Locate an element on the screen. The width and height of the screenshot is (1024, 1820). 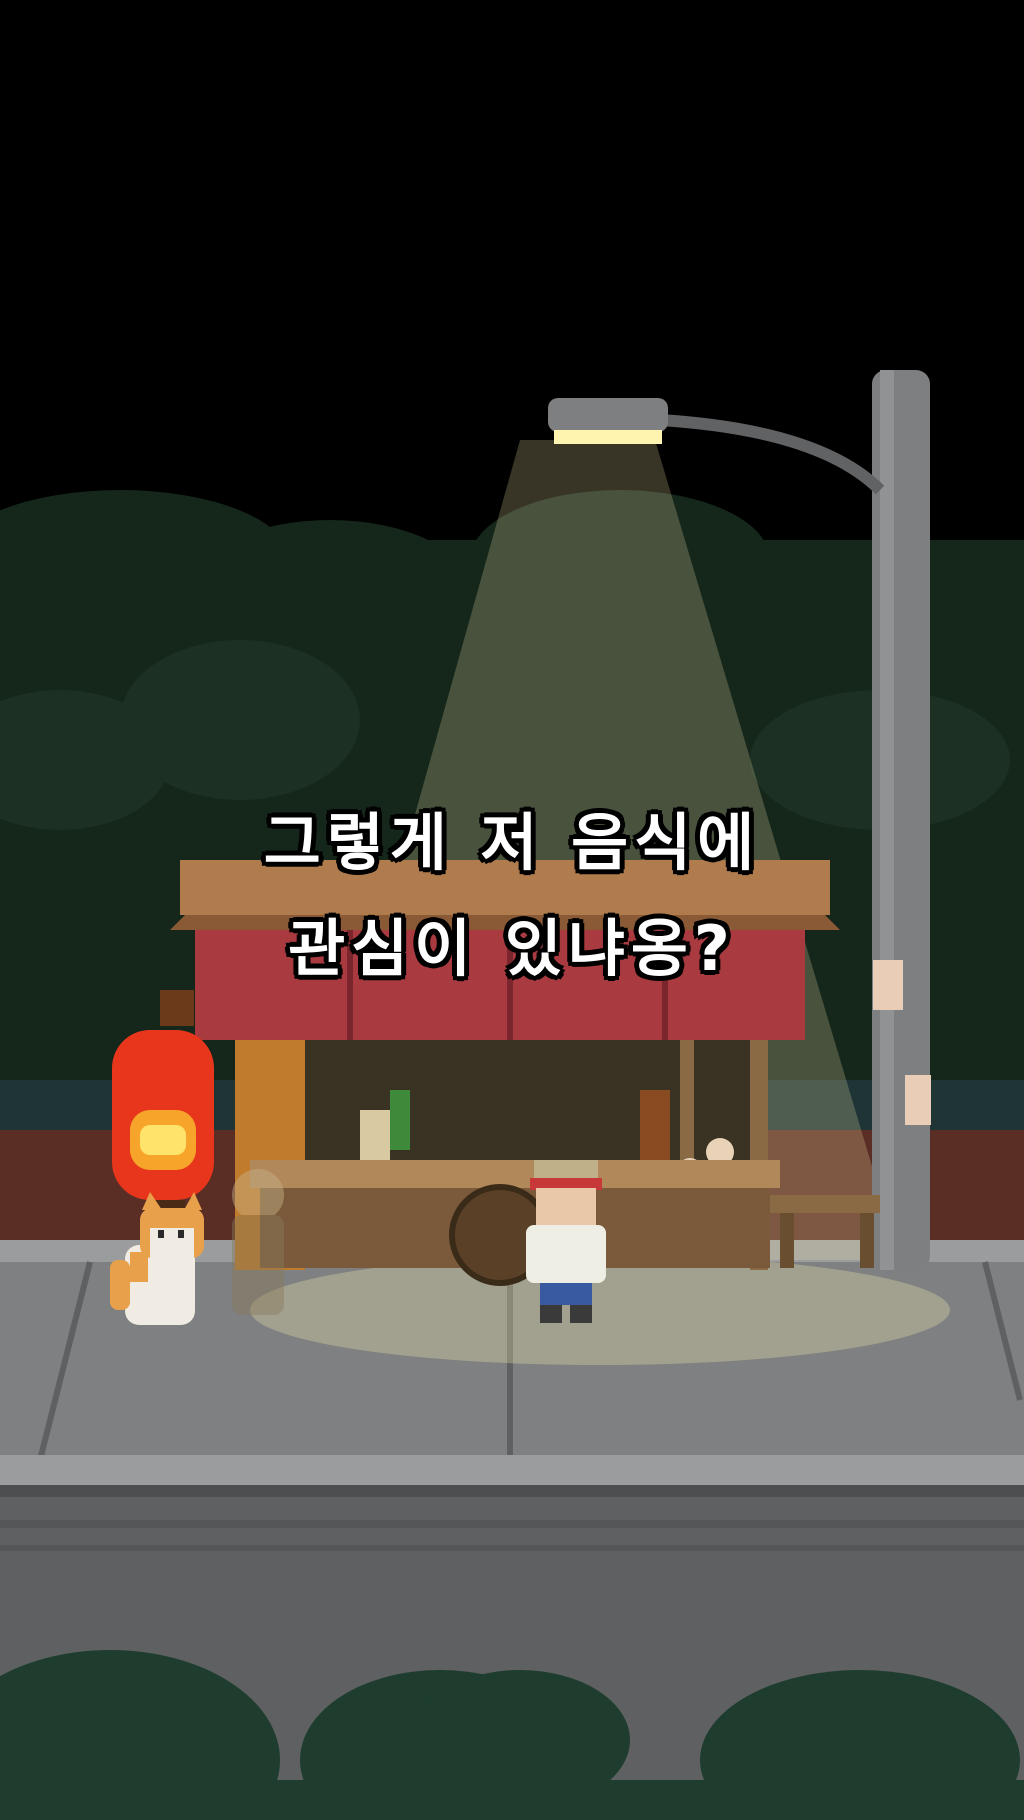
dialogue-box: 그렇게 저 음식에 관심이 있냐옹? is located at coordinates (512, 896).